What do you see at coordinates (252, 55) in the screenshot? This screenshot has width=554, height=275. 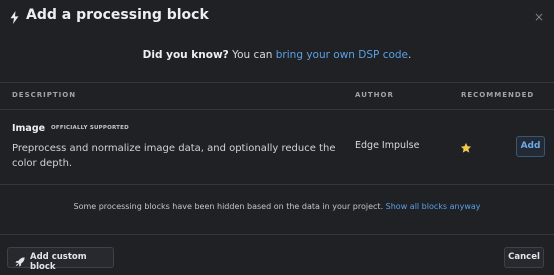 I see `tip-text: You can` at bounding box center [252, 55].